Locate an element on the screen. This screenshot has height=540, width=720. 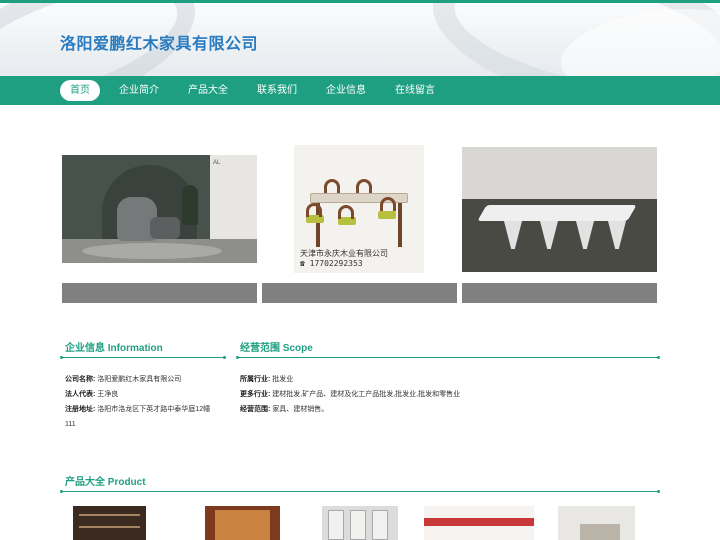
image-watermark: 天津市永庆木业有限公司 ☎ 17702292353 is located at coordinates (344, 259).